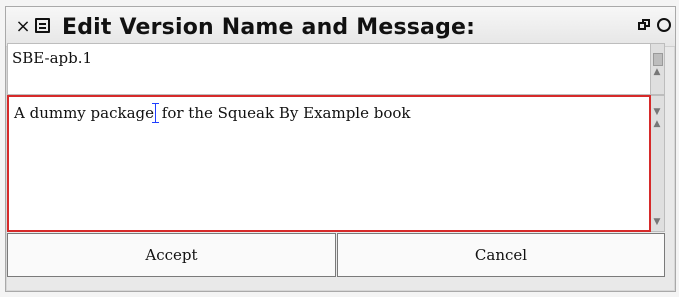 The image size is (679, 297). Describe the element at coordinates (658, 163) in the screenshot. I see `message-scrollbar: ▼ ▲ ▼` at that location.